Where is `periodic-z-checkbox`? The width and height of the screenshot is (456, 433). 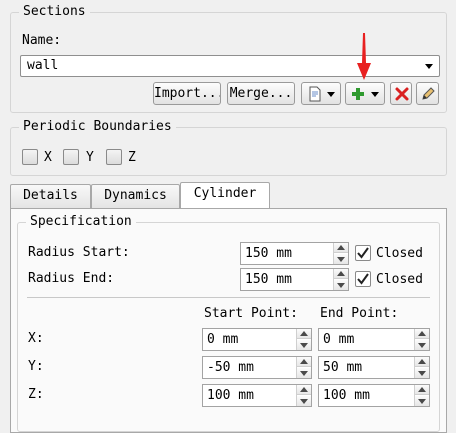 periodic-z-checkbox is located at coordinates (114, 157).